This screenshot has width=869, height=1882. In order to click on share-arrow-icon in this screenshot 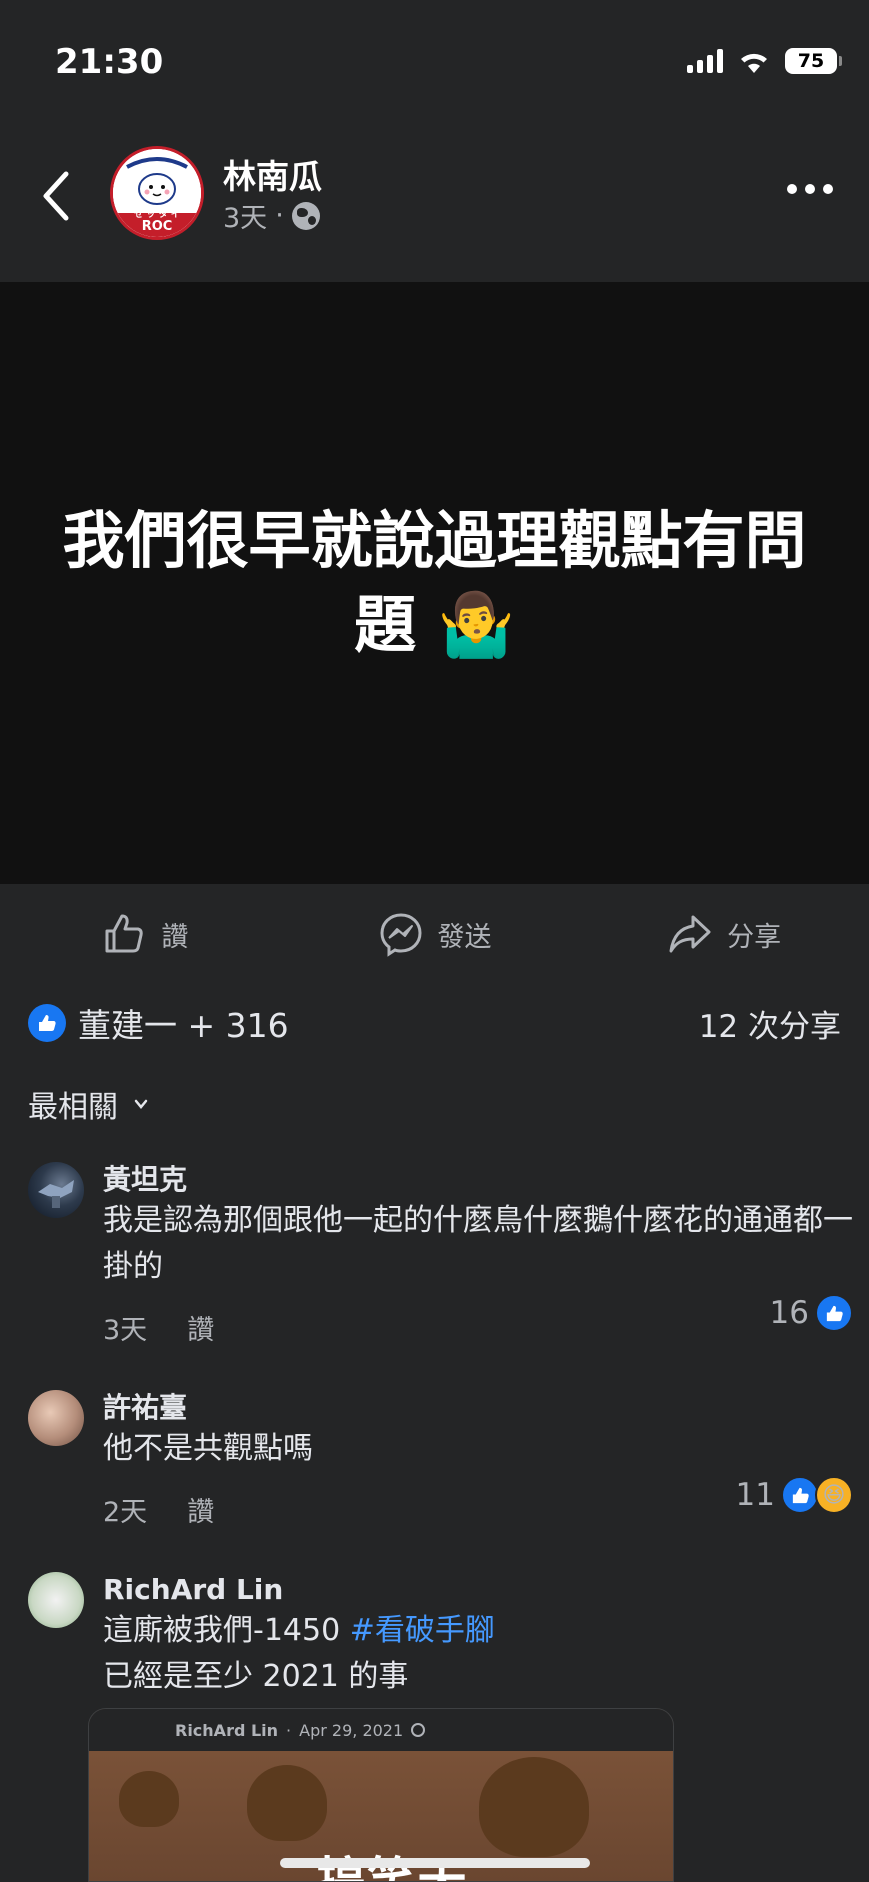, I will do `click(690, 934)`.